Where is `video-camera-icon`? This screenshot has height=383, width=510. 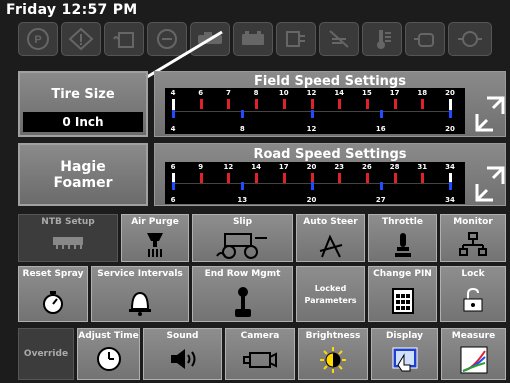 video-camera-icon is located at coordinates (260, 360).